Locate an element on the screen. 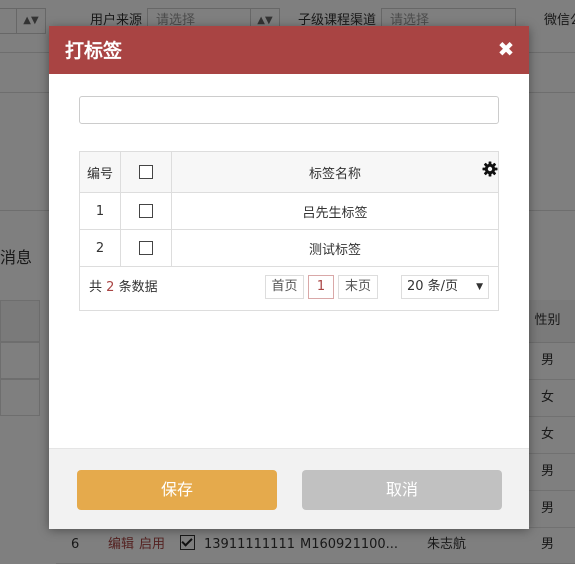  row-tag-name: 吕先生标签 is located at coordinates (335, 211).